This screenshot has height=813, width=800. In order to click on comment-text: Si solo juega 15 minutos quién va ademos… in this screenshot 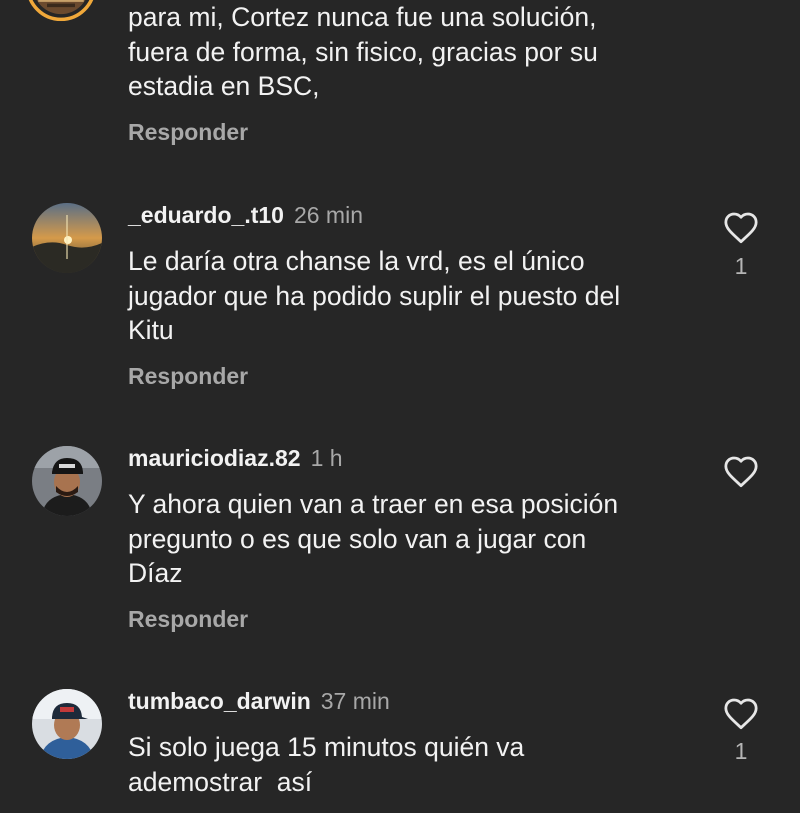, I will do `click(418, 764)`.